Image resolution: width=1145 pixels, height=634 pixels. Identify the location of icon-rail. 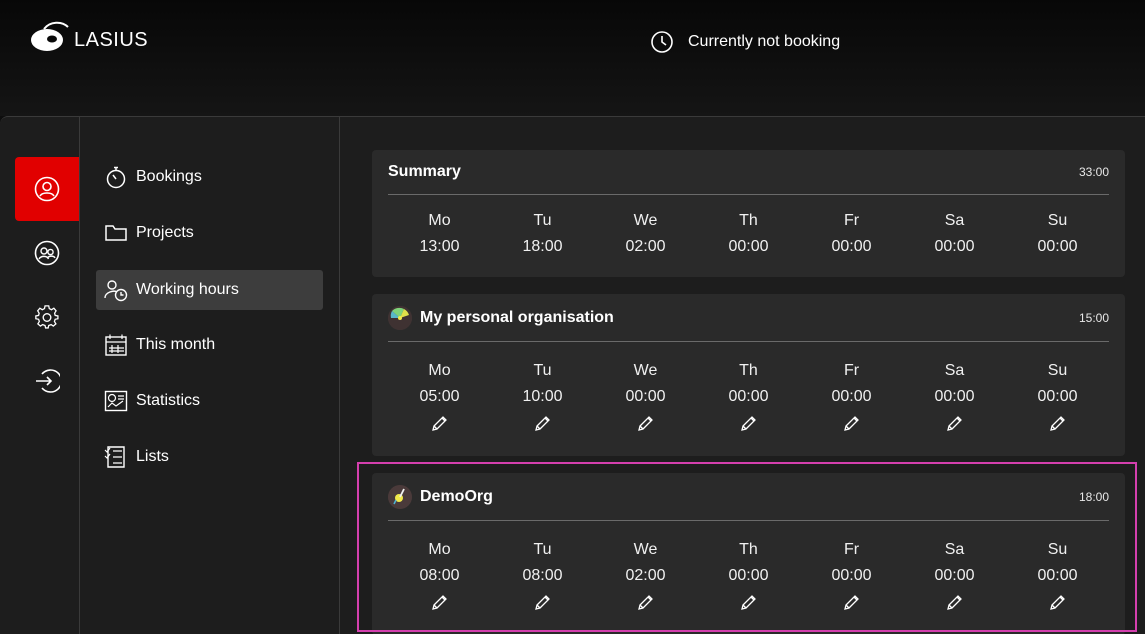
(40, 375).